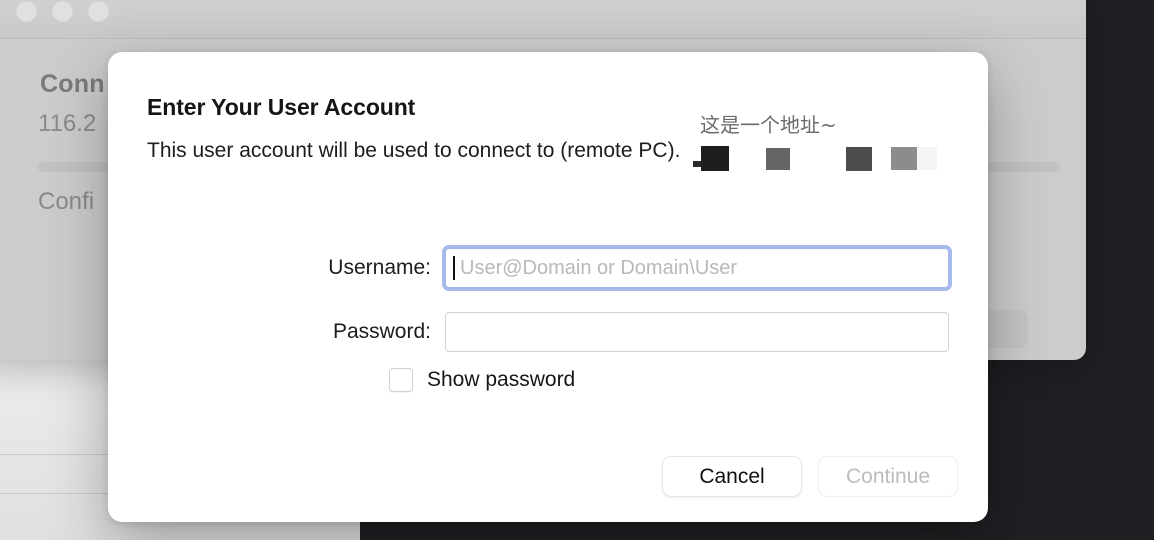 Image resolution: width=1154 pixels, height=540 pixels. I want to click on background-subheading: 116.2, so click(67, 123).